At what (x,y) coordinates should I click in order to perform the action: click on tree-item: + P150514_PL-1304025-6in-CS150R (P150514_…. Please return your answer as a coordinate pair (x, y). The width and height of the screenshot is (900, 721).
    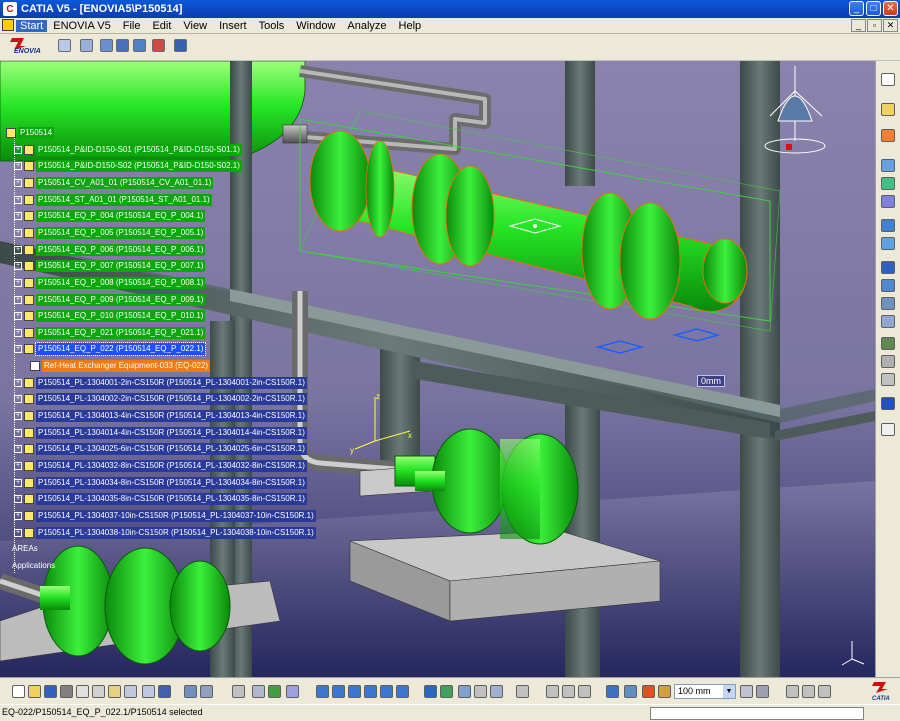
    Looking at the image, I should click on (160, 449).